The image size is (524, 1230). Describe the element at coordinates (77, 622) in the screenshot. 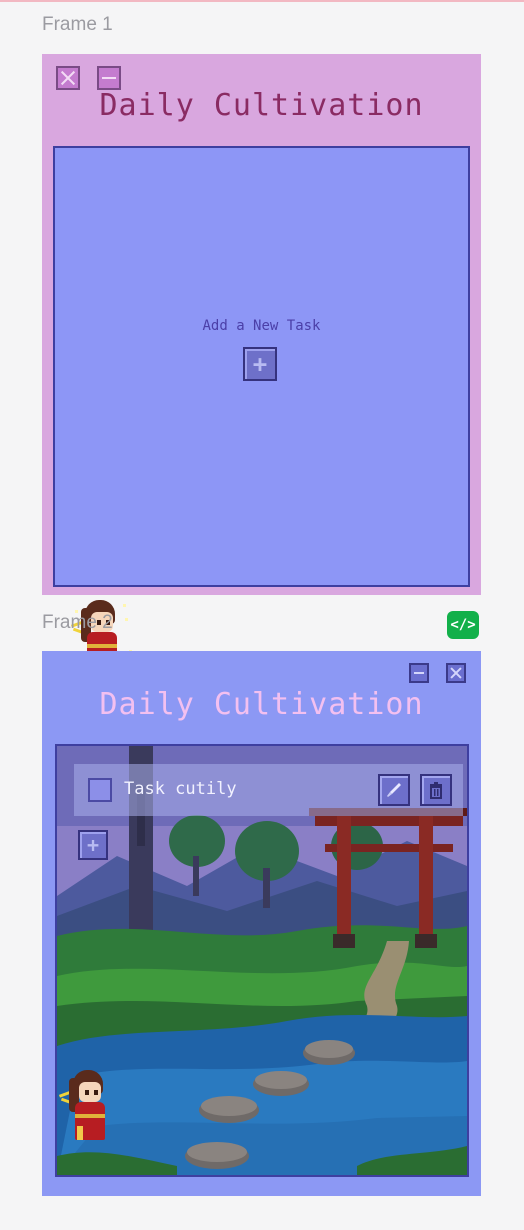

I see `frame-2-label: Frame 2` at that location.